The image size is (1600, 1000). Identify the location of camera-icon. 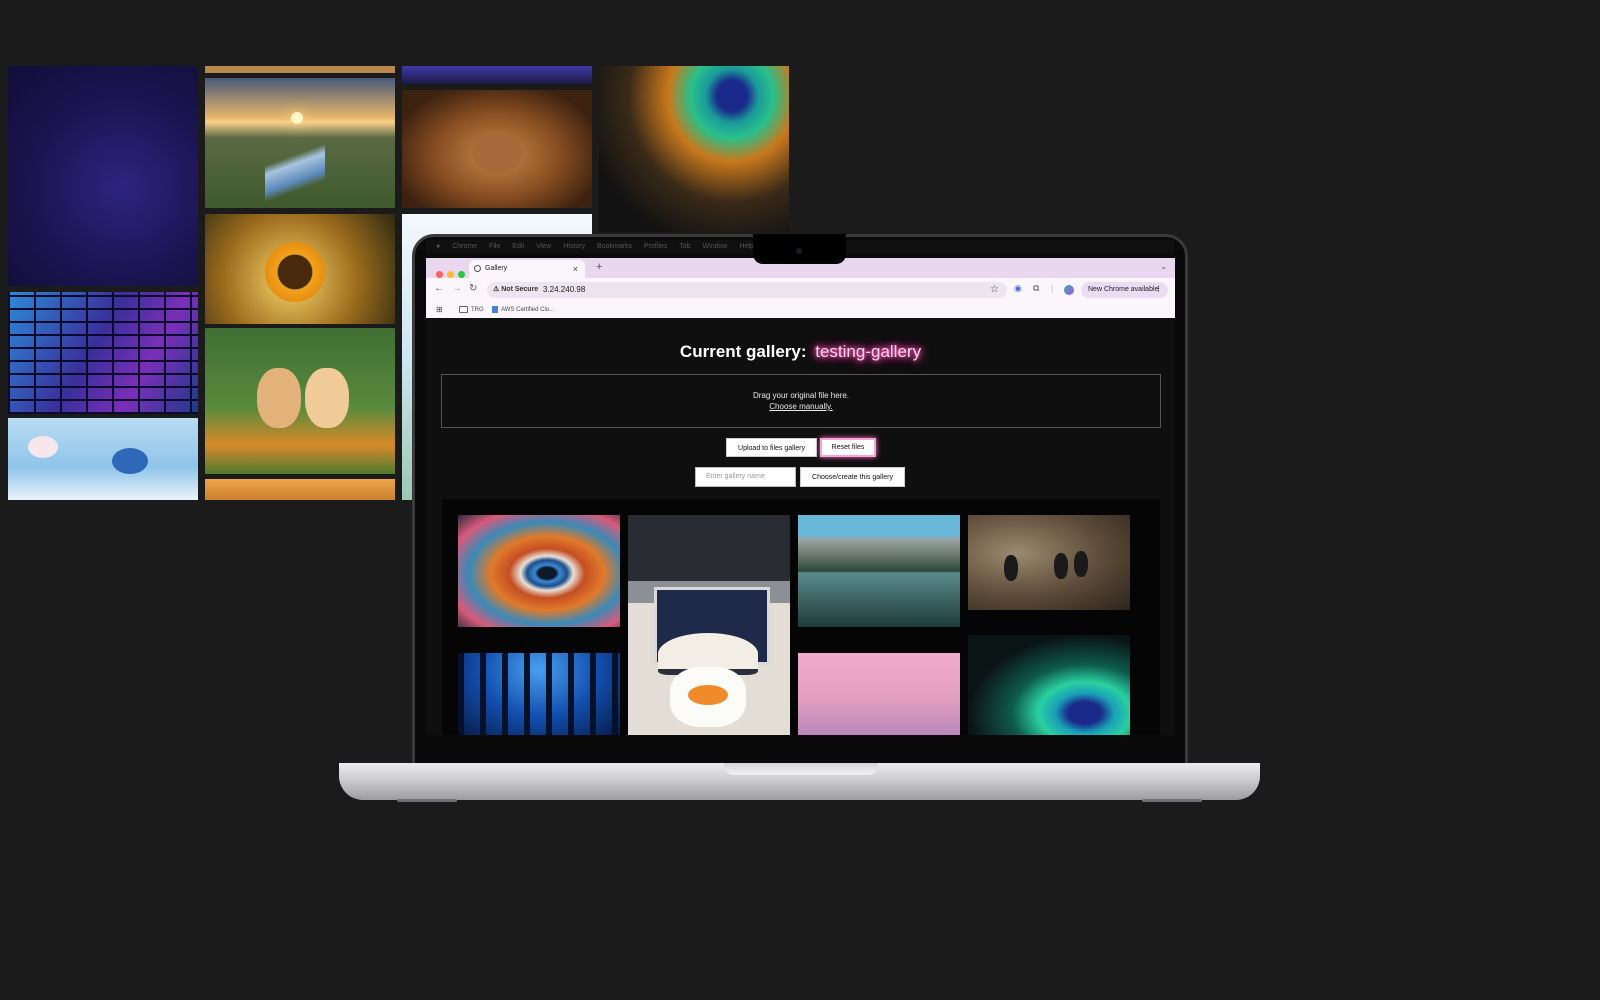
(799, 251).